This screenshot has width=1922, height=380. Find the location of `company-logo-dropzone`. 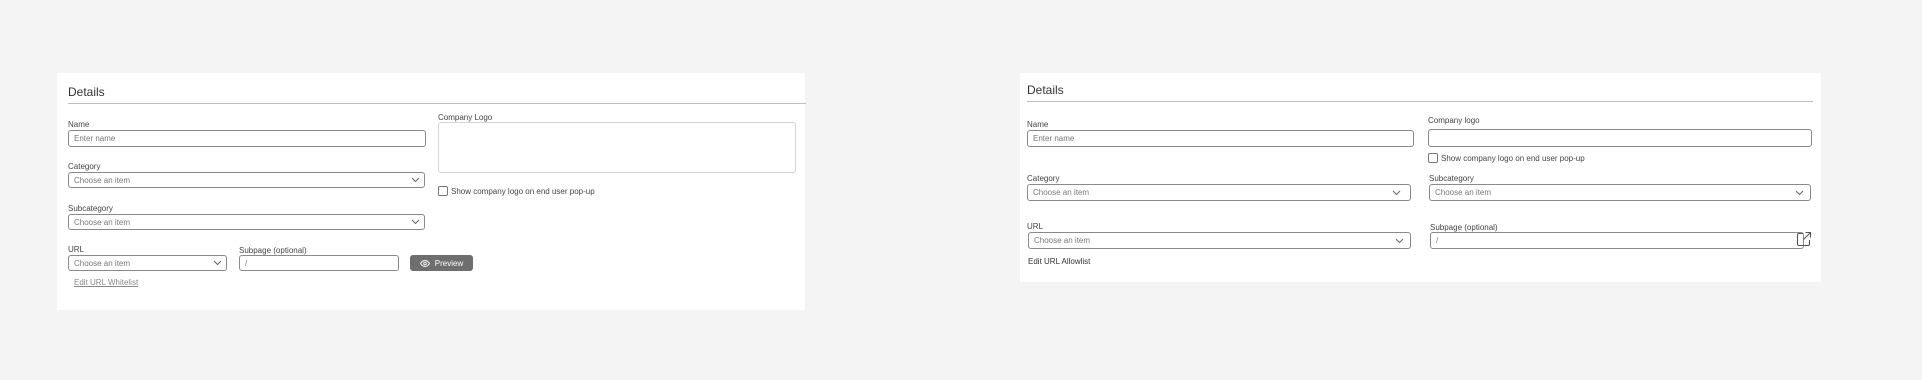

company-logo-dropzone is located at coordinates (617, 147).